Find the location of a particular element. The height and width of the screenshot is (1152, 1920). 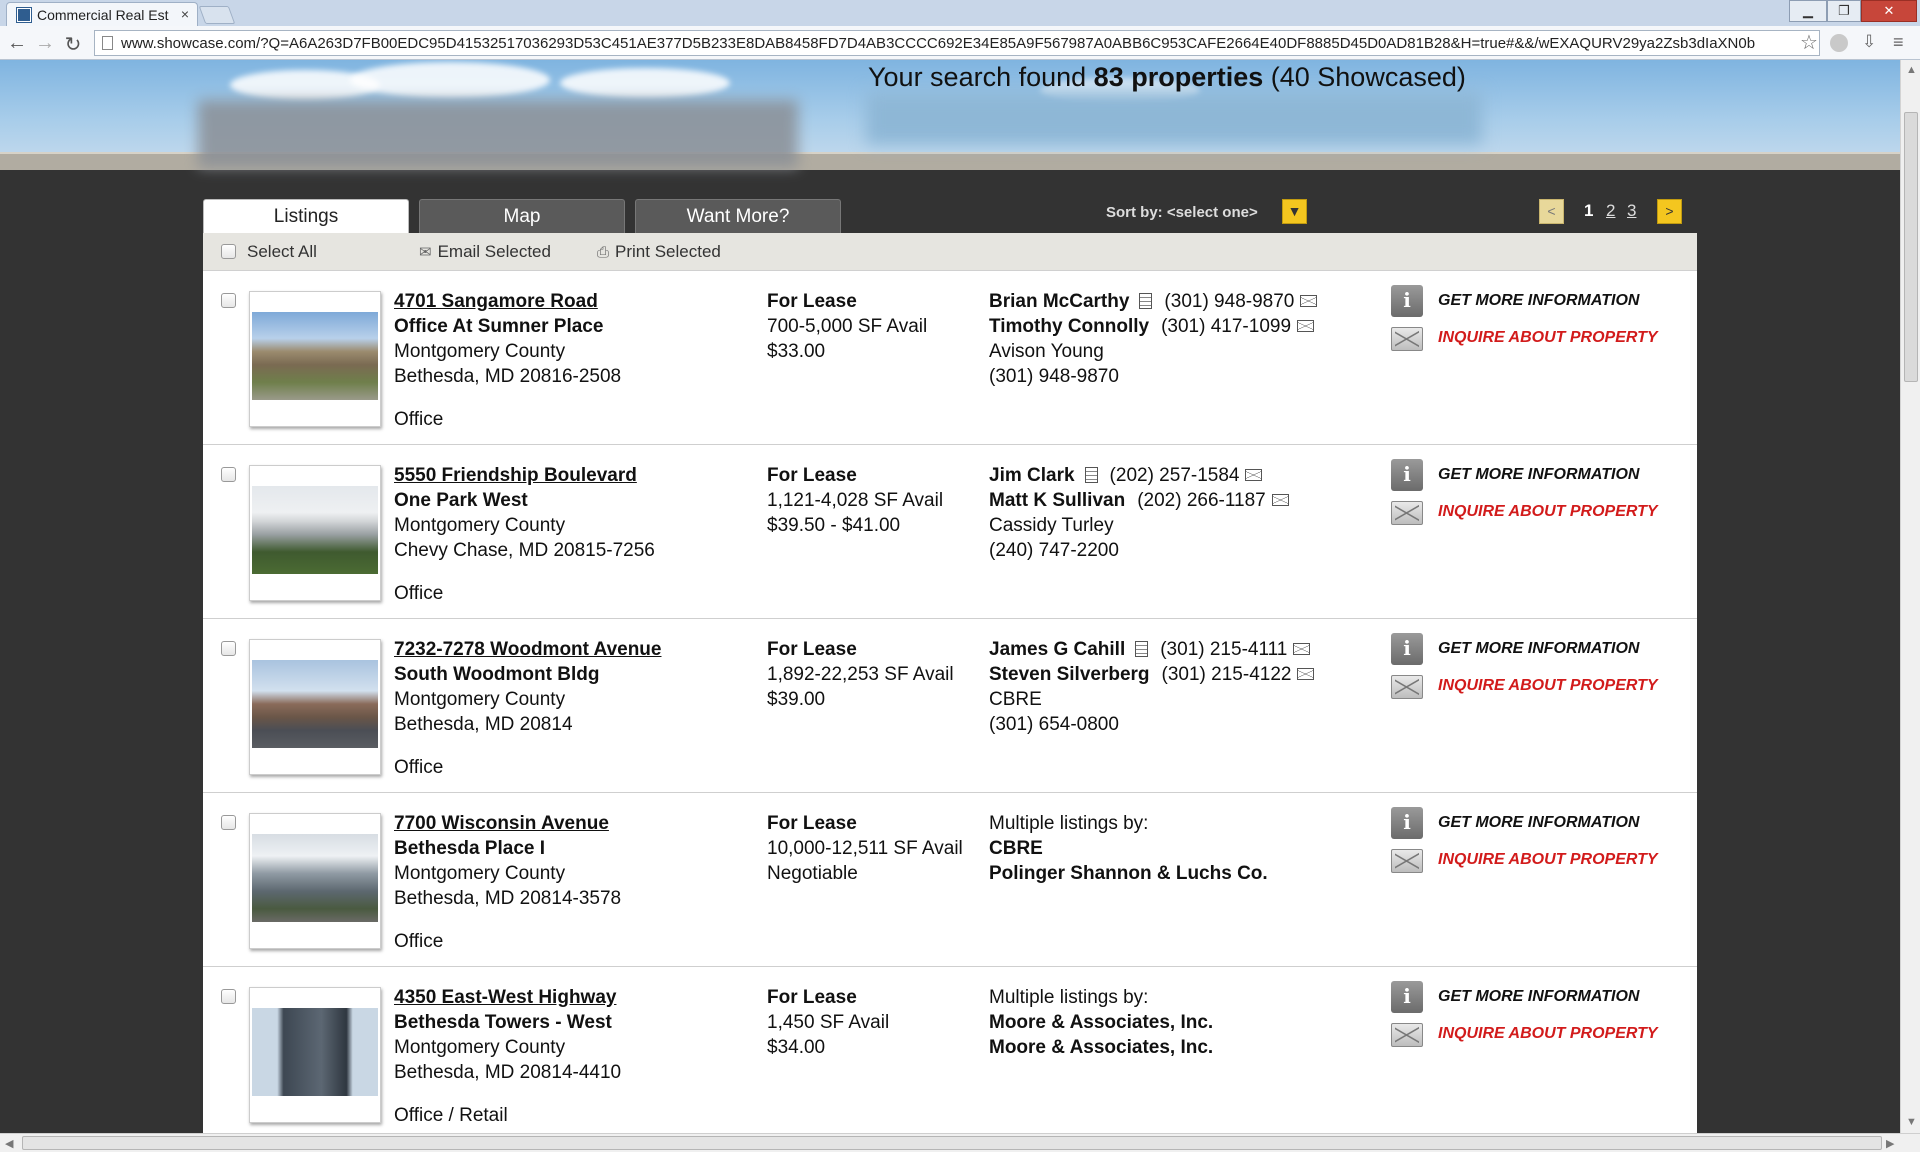

next-page-button: > is located at coordinates (1669, 211).